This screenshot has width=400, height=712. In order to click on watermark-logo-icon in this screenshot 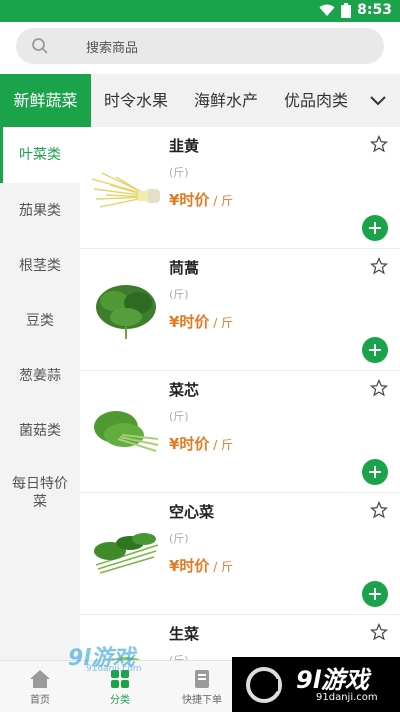, I will do `click(264, 685)`.